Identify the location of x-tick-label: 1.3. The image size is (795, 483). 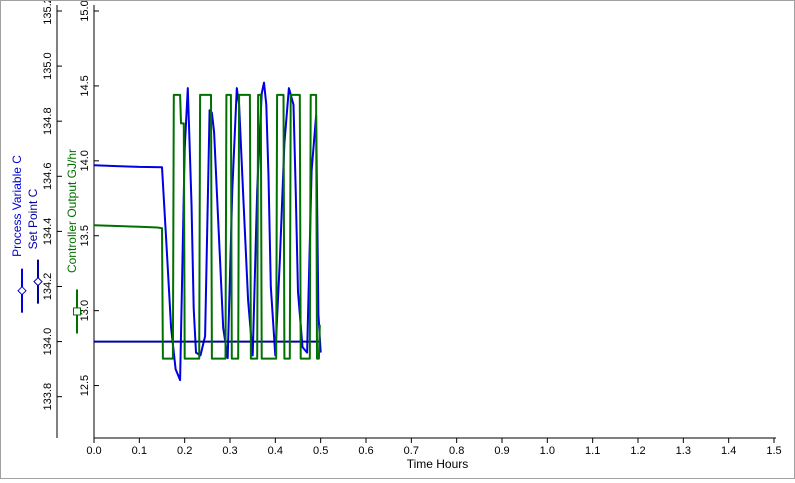
(683, 451).